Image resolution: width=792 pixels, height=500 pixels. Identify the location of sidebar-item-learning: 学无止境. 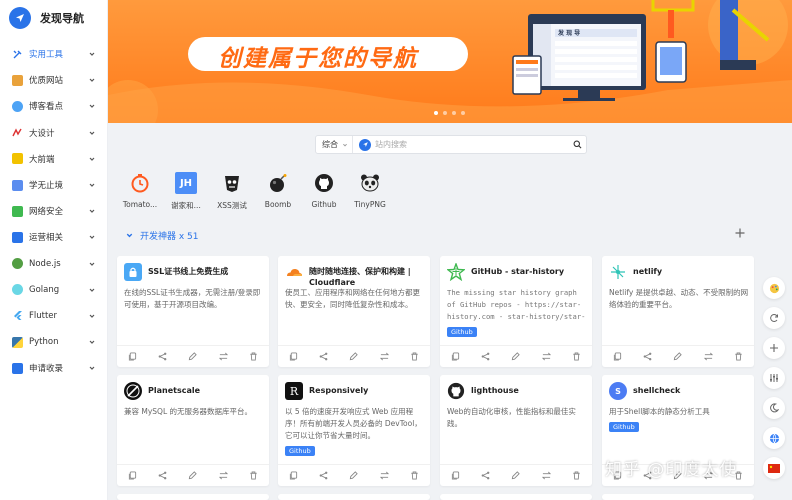
(53, 185).